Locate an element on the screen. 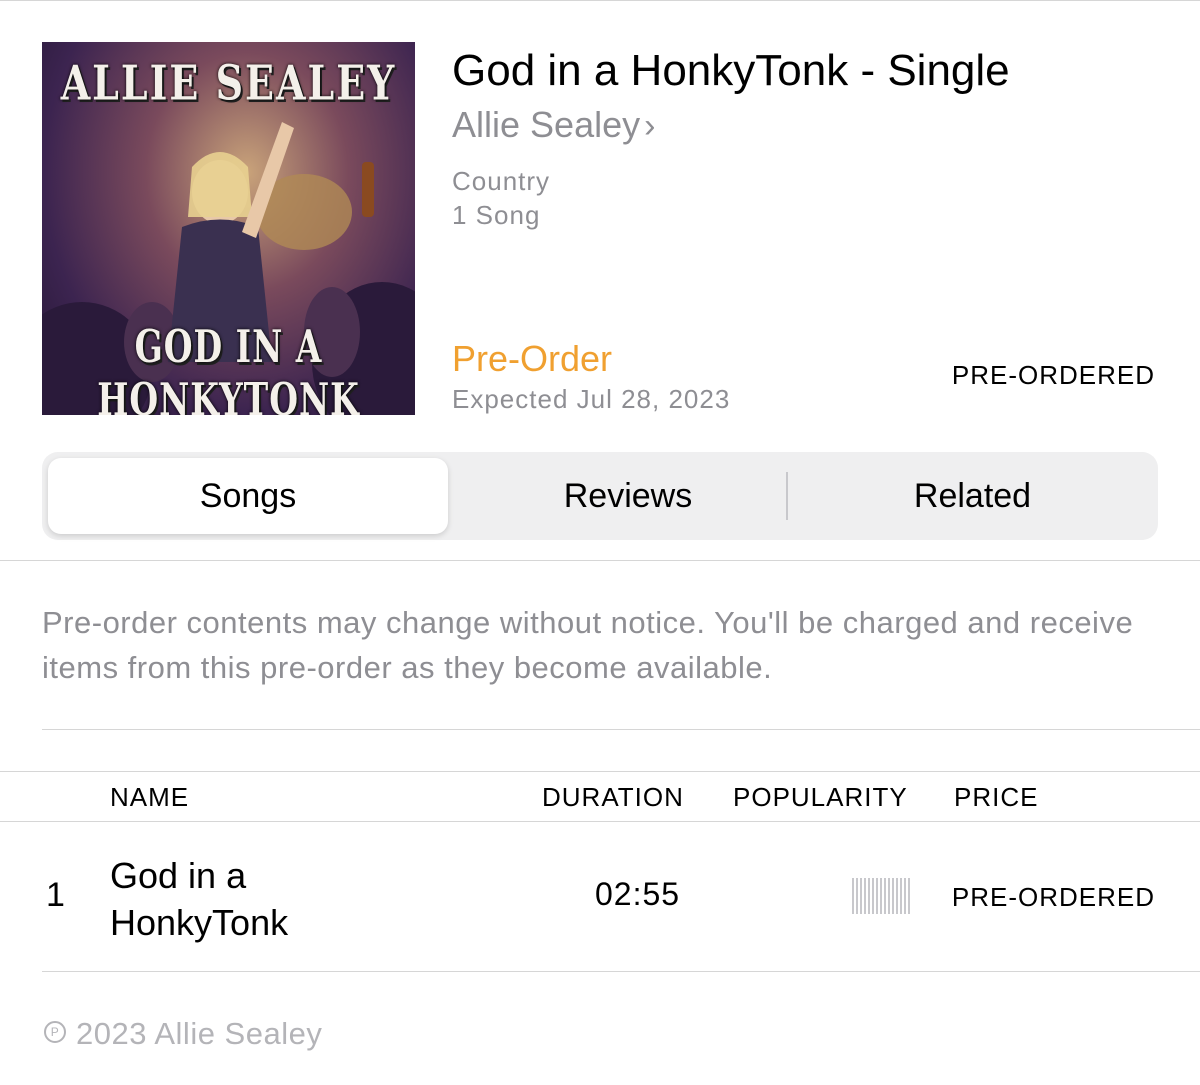 The image size is (1200, 1085). album-artwork: ALLIE SEALEY GOD IN A HONKYTONK is located at coordinates (228, 228).